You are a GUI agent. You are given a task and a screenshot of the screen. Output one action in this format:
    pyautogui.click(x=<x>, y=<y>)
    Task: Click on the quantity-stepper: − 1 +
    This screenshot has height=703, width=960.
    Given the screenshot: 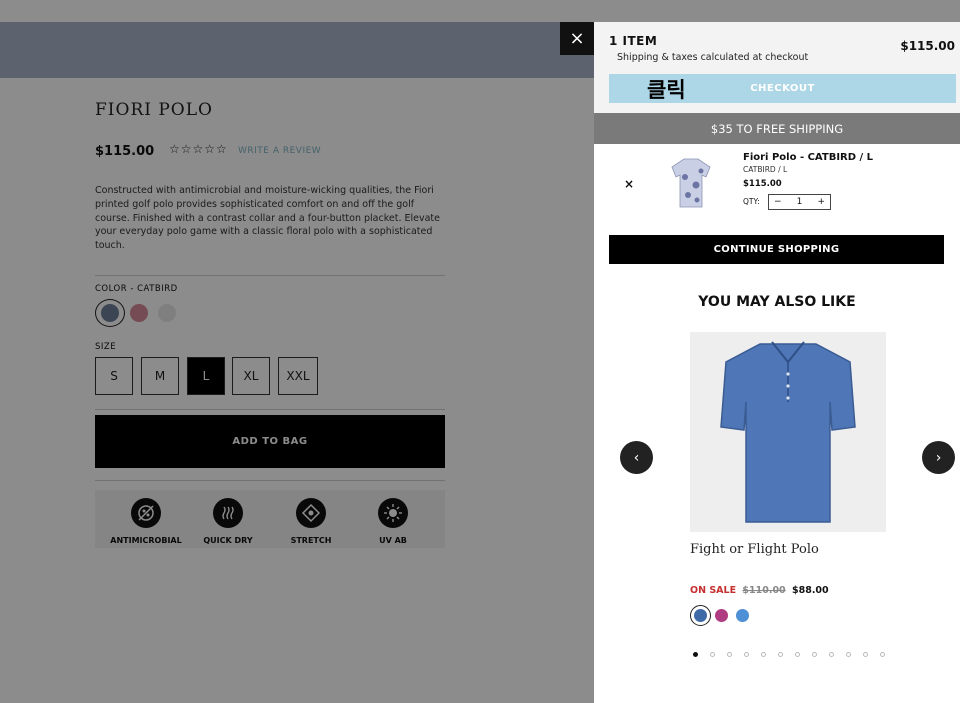 What is the action you would take?
    pyautogui.click(x=799, y=202)
    